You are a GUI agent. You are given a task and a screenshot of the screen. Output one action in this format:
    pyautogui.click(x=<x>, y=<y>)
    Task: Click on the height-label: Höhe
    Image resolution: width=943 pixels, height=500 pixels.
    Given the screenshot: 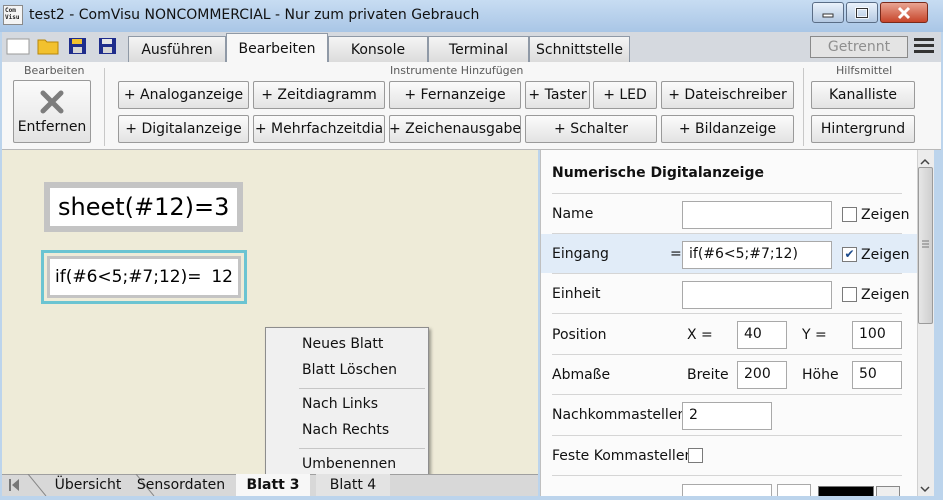 What is the action you would take?
    pyautogui.click(x=820, y=375)
    